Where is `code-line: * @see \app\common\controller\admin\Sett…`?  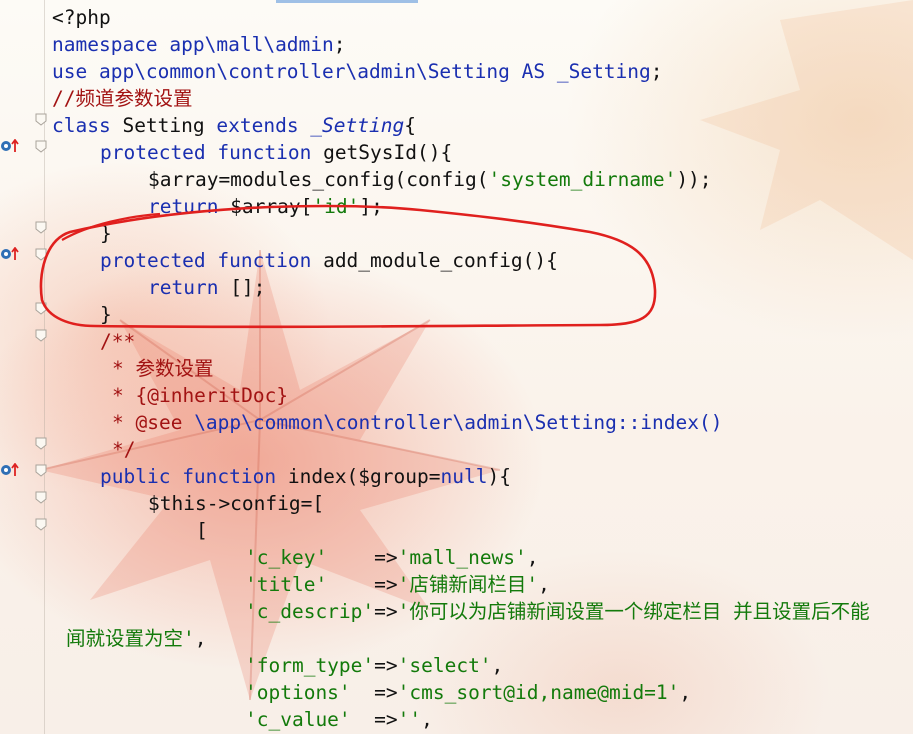 code-line: * @see \app\common\controller\admin\Sett… is located at coordinates (417, 422).